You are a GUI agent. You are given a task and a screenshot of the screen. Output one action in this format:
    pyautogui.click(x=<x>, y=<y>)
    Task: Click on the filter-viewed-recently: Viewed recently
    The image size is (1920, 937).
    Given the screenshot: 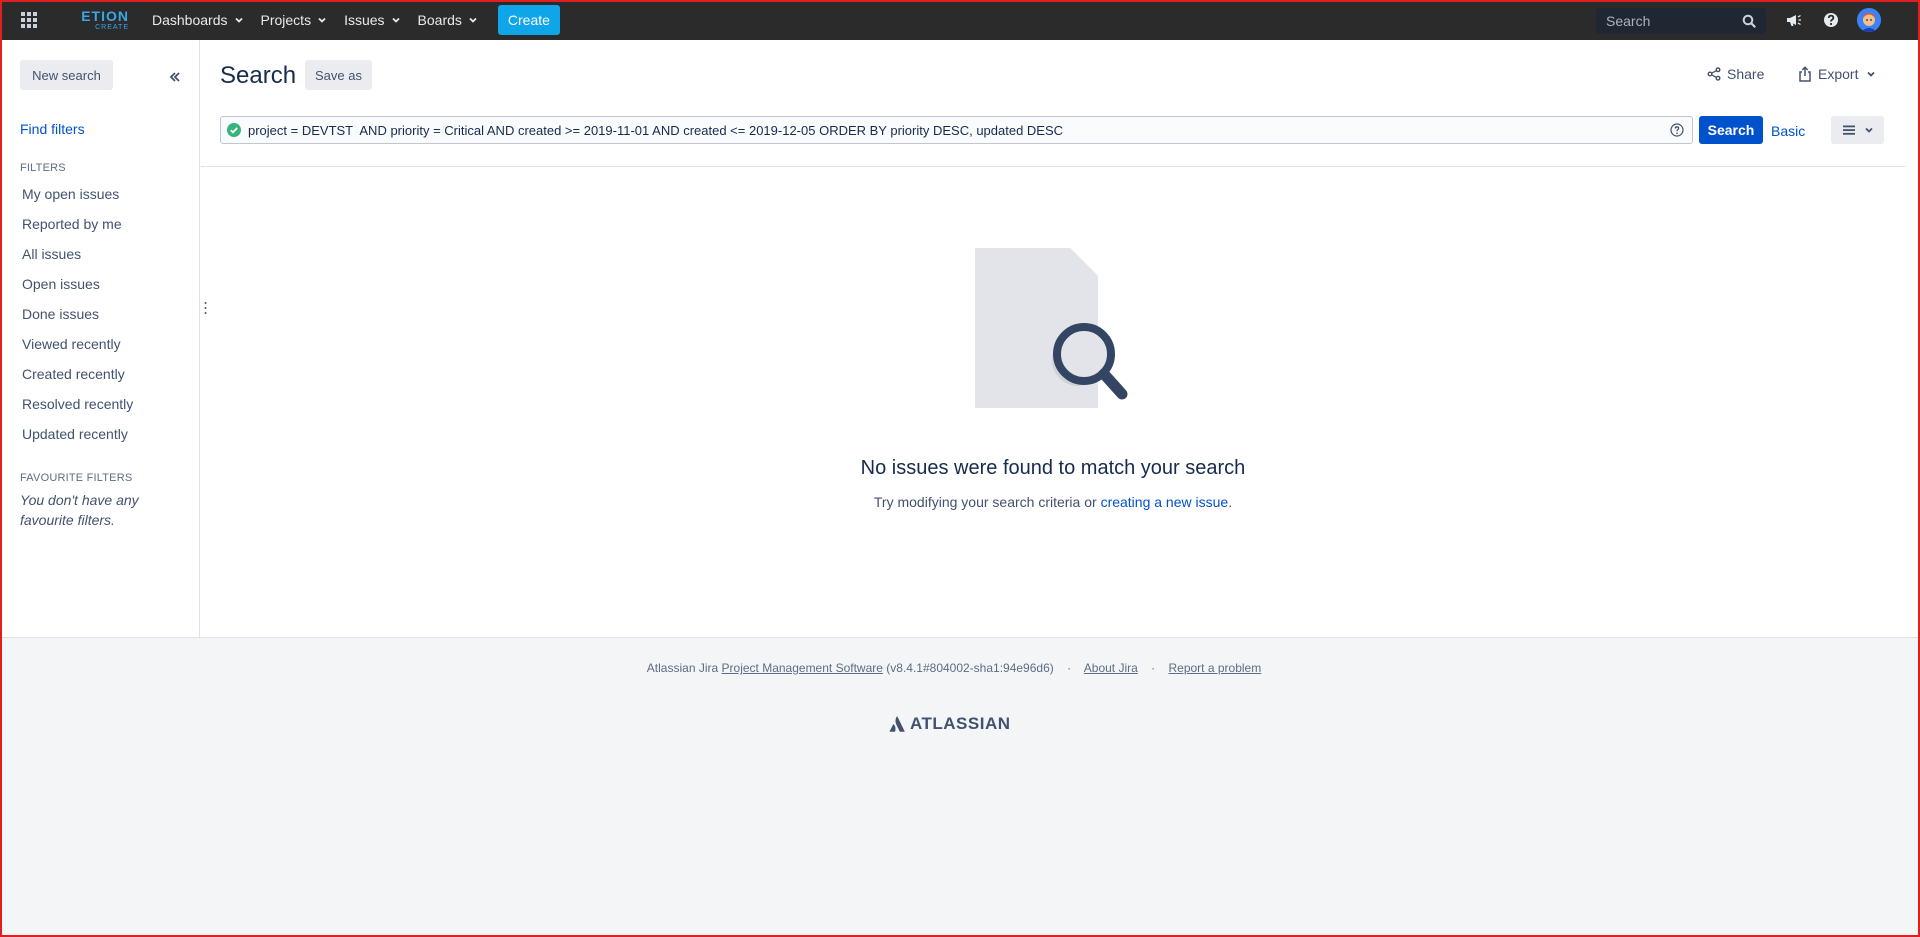 What is the action you would take?
    pyautogui.click(x=71, y=344)
    